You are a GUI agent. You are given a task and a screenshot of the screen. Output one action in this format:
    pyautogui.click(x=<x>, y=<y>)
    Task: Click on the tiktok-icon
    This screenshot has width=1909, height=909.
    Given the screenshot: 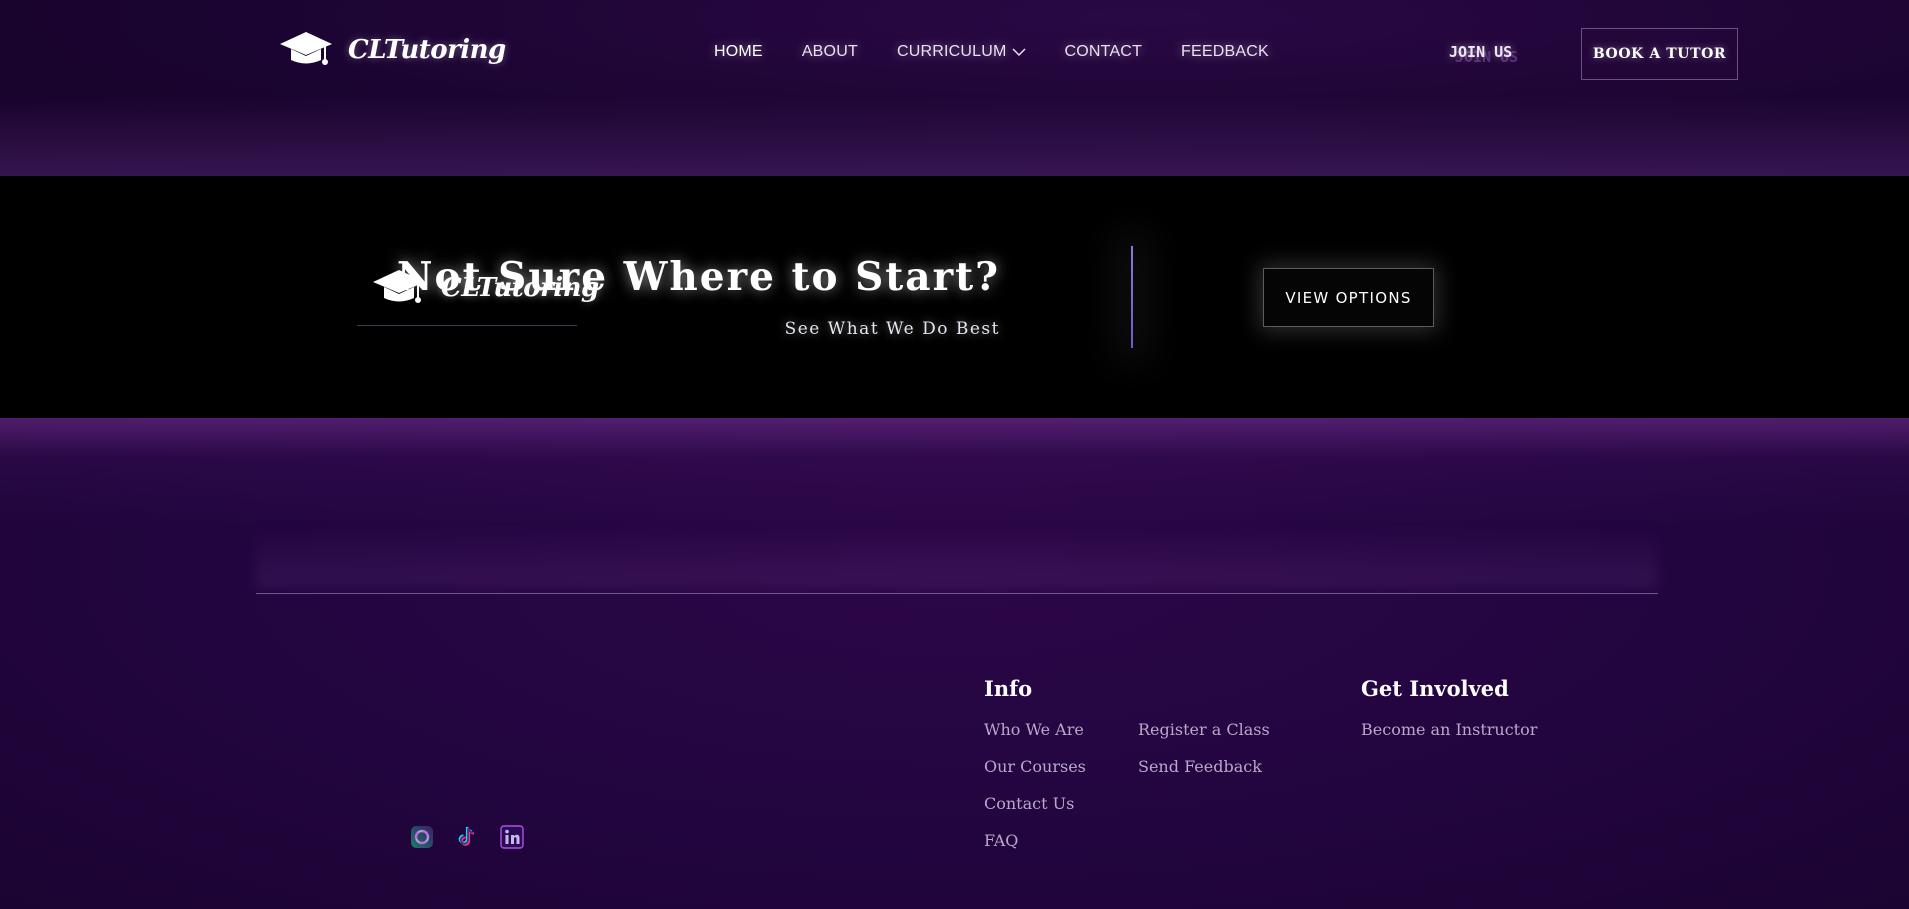 What is the action you would take?
    pyautogui.click(x=467, y=837)
    